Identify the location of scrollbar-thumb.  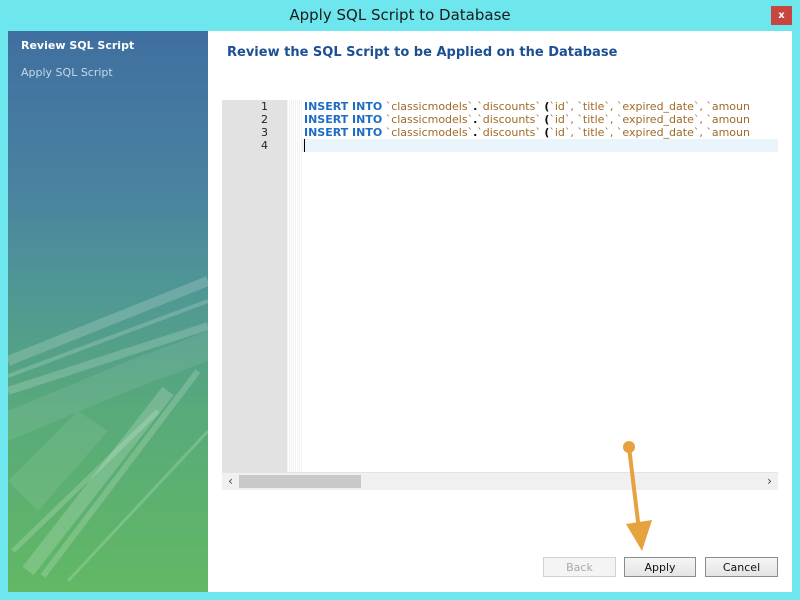
(300, 481).